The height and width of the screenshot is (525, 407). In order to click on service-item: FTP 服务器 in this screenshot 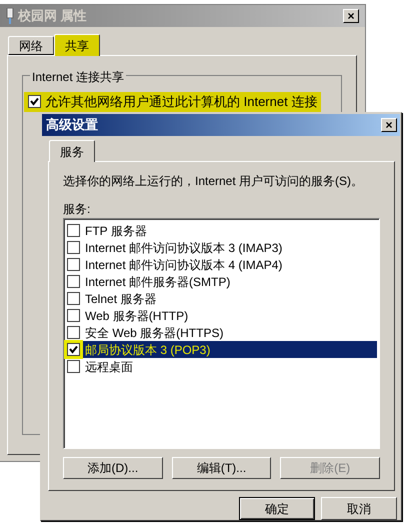, I will do `click(221, 230)`.